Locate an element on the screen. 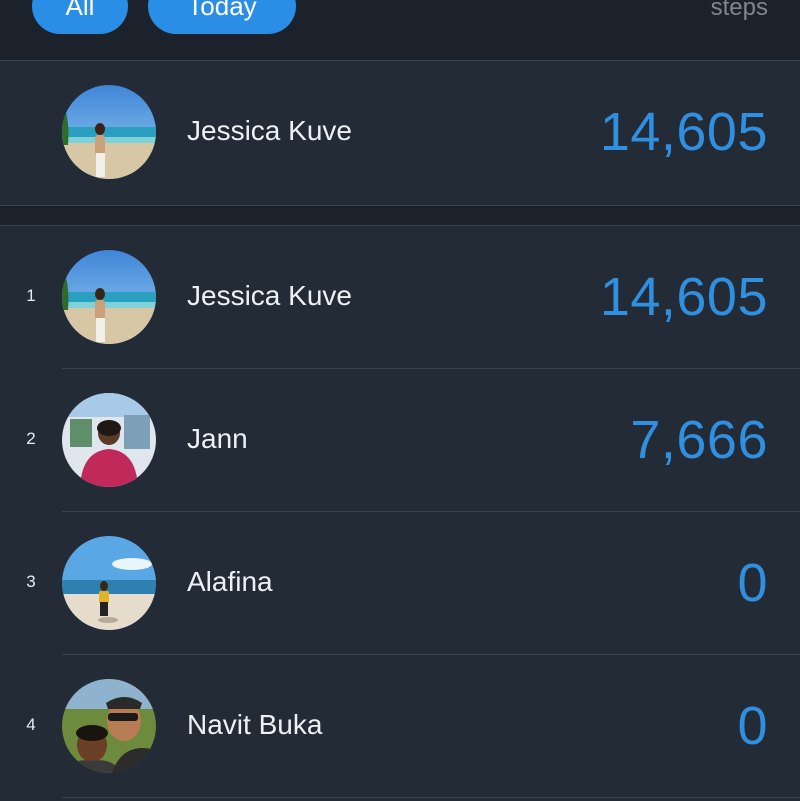 This screenshot has width=800, height=801. rank-number: 2 is located at coordinates (31, 438).